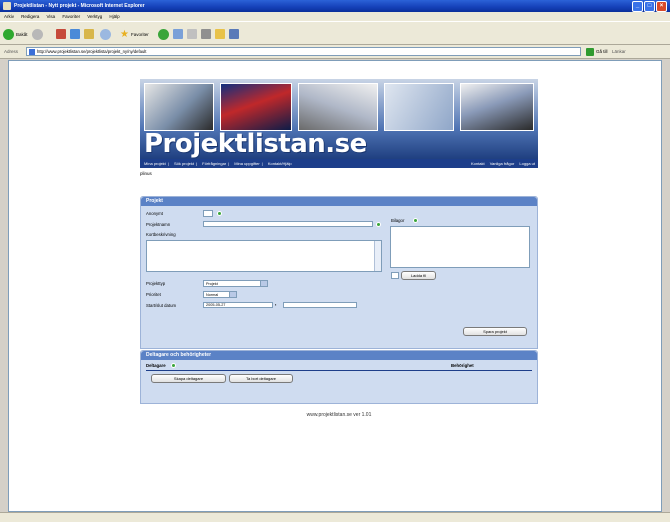 The image size is (670, 522). Describe the element at coordinates (219, 213) in the screenshot. I see `help-icon` at that location.